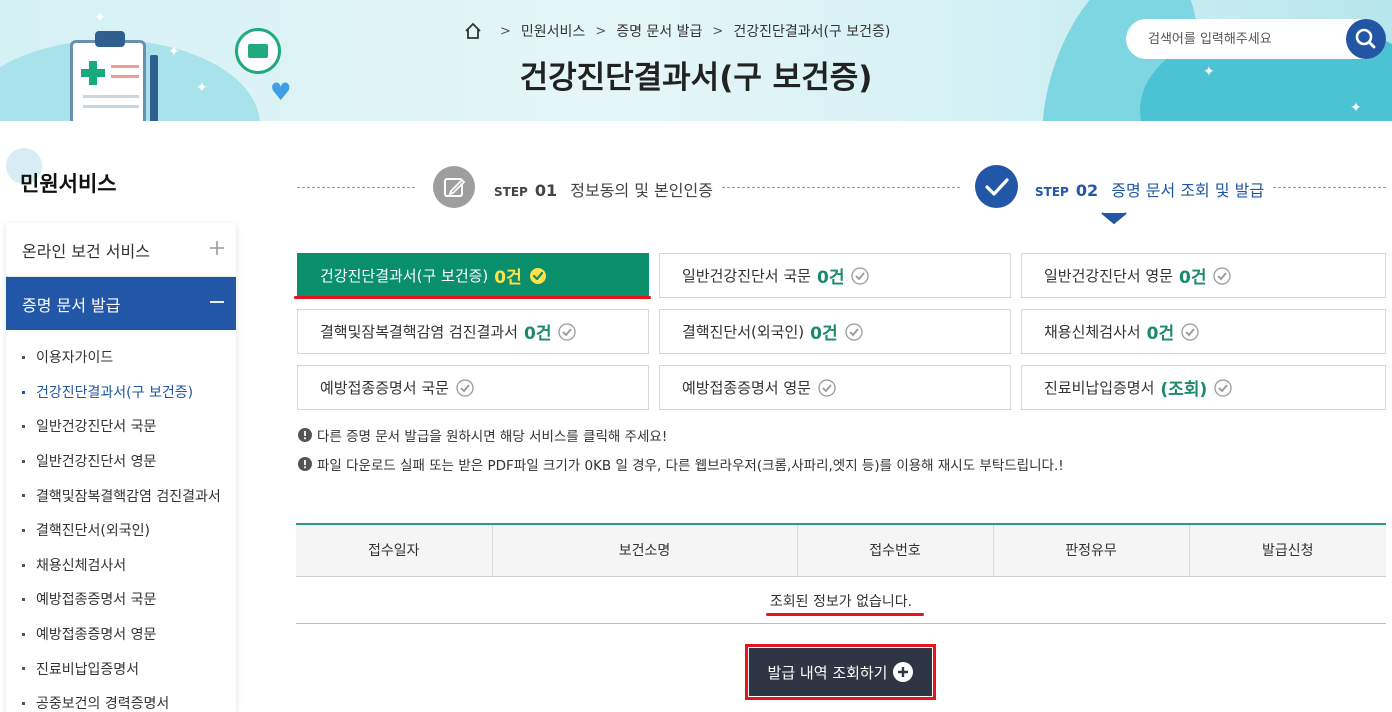 This screenshot has height=712, width=1392. What do you see at coordinates (121, 530) in the screenshot?
I see `sidebar-item-tb-foreigner: 결핵진단서(외국인)` at bounding box center [121, 530].